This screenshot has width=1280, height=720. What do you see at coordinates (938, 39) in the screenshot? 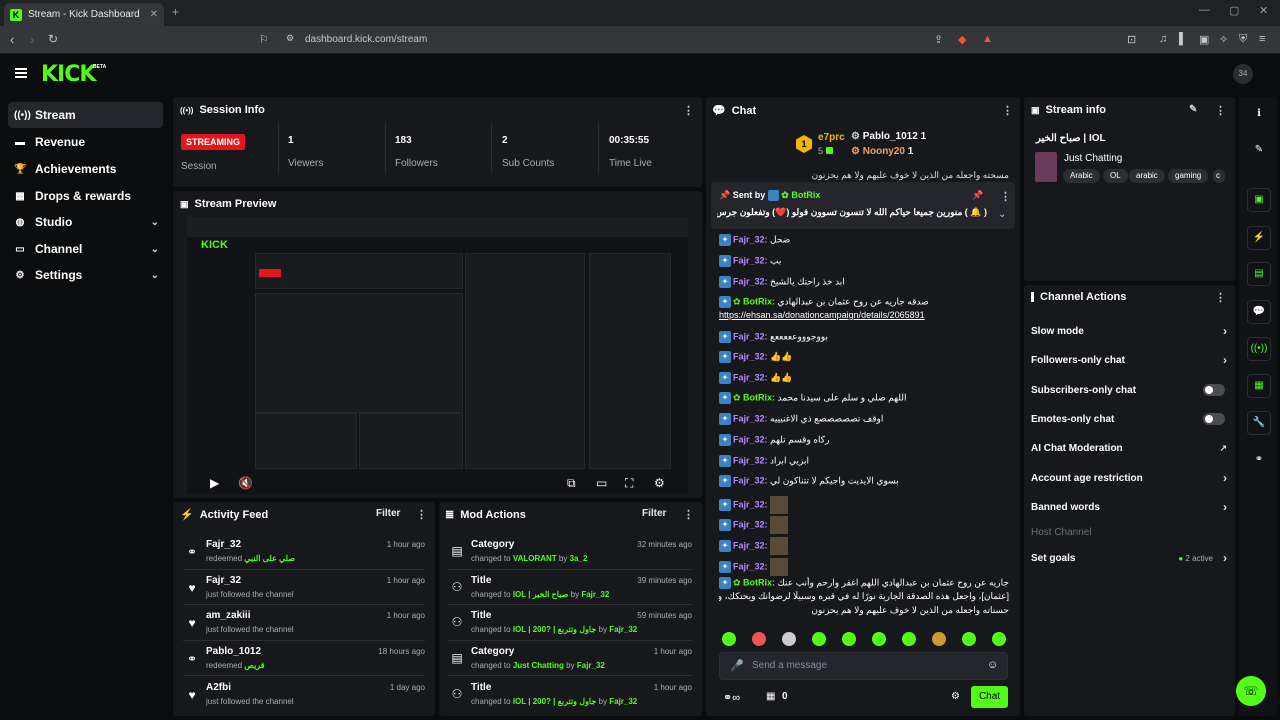
I see `share-icon: ⇪` at bounding box center [938, 39].